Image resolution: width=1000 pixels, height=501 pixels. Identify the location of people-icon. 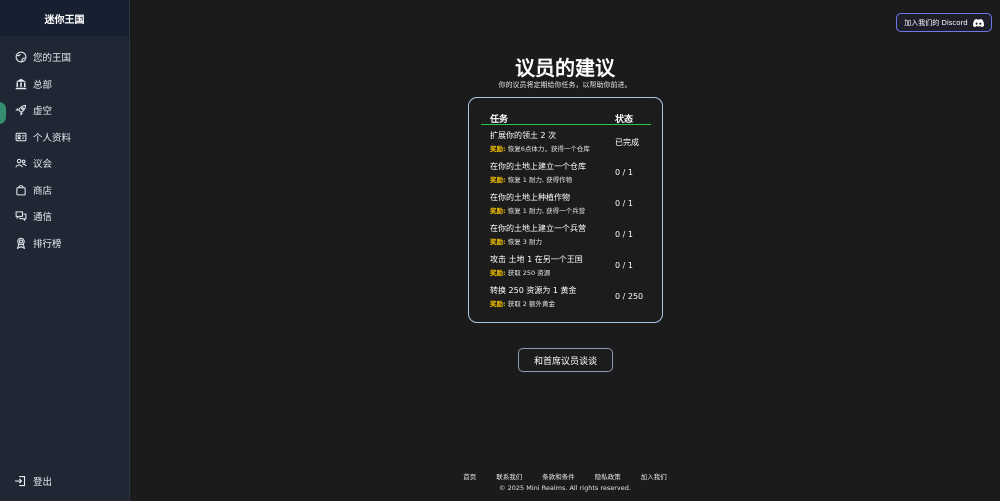
(20, 163).